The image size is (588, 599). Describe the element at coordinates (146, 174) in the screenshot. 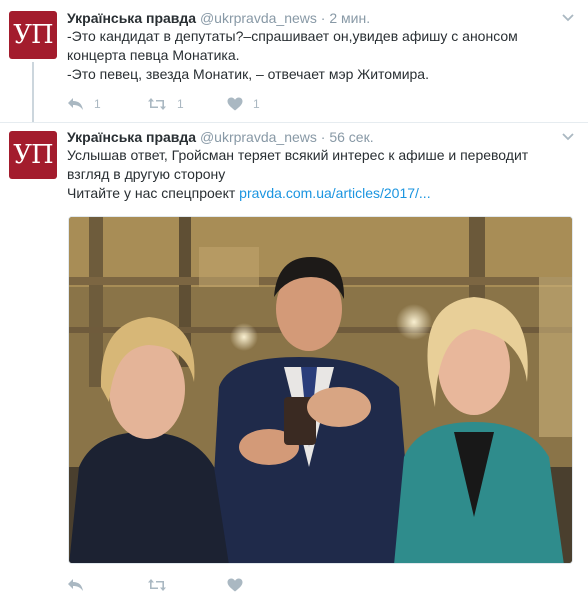

I see `tweet-line: взгляд в другую сторону` at that location.